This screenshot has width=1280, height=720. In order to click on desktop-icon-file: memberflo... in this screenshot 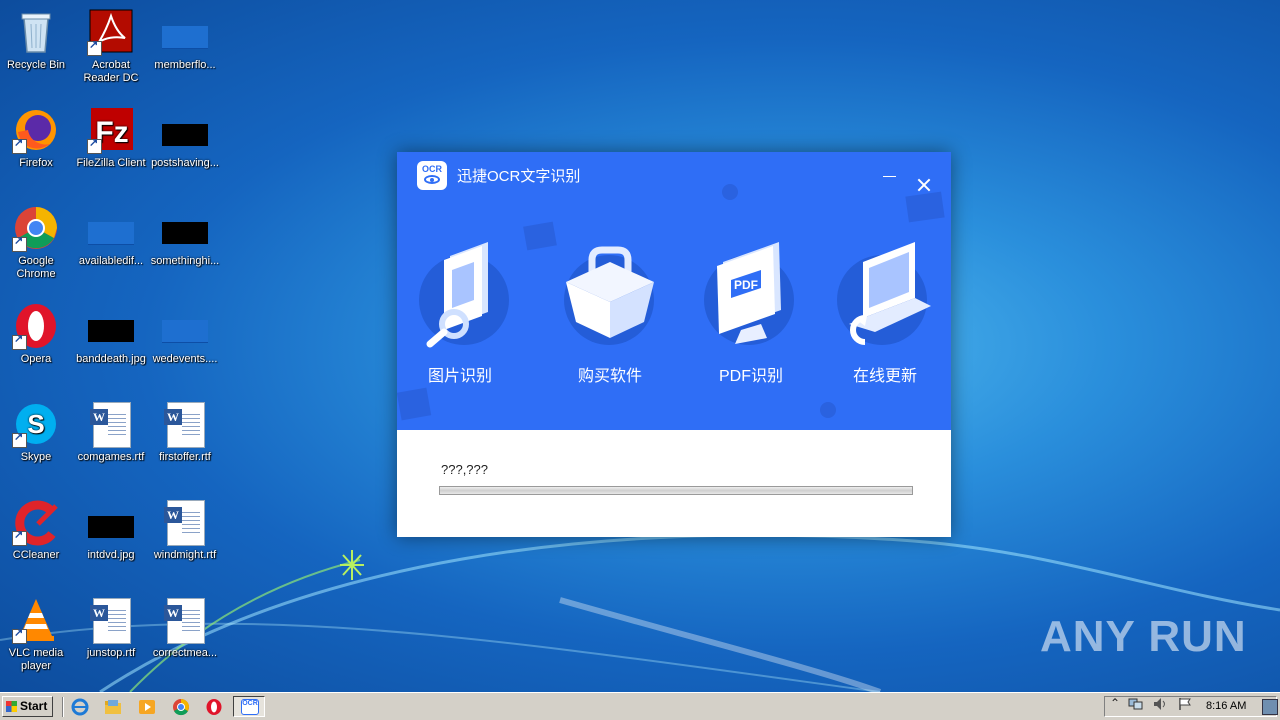, I will do `click(185, 50)`.